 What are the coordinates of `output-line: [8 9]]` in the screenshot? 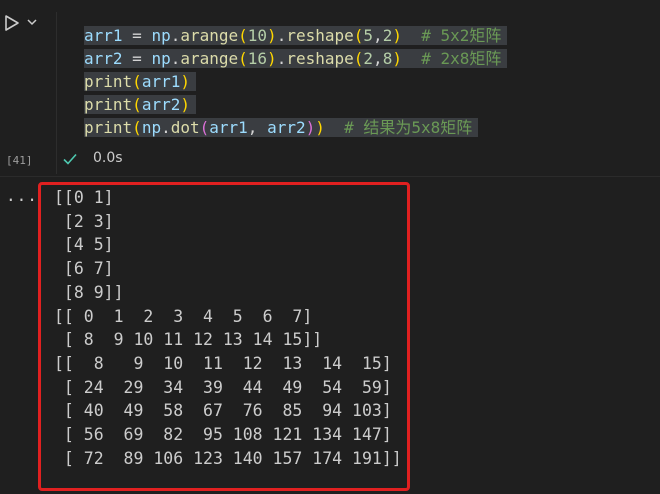 It's located at (89, 292).